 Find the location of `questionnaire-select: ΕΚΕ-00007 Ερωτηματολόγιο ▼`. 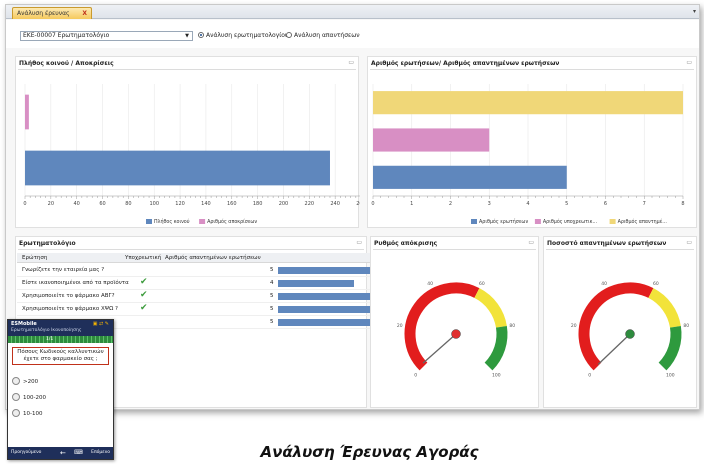

questionnaire-select: ΕΚΕ-00007 Ερωτηματολόγιο ▼ is located at coordinates (106, 36).